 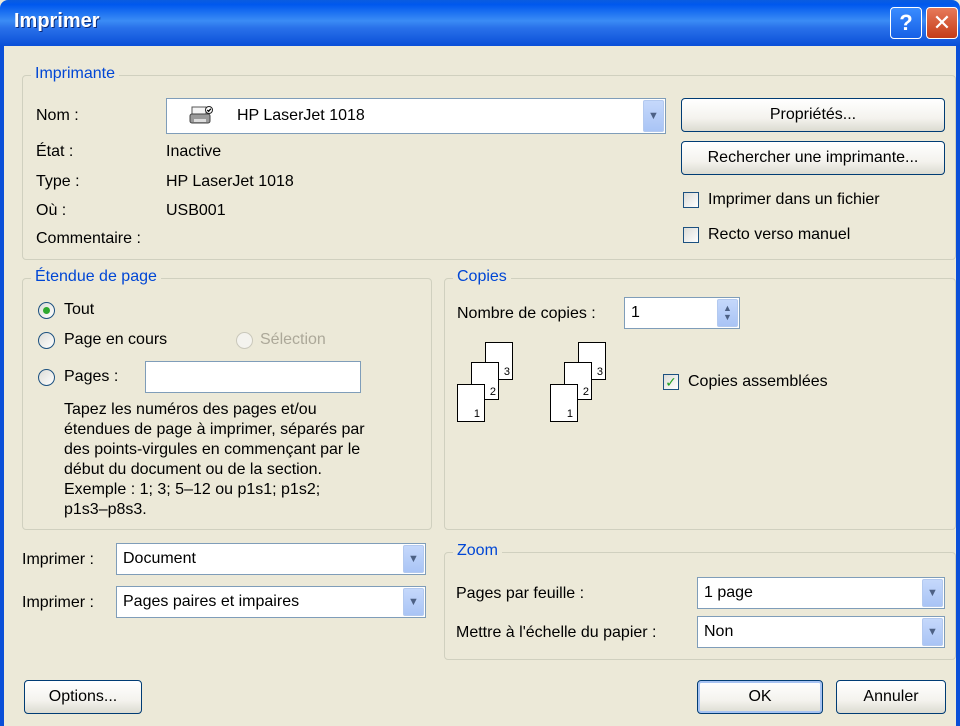 What do you see at coordinates (906, 23) in the screenshot?
I see `help-button: ?` at bounding box center [906, 23].